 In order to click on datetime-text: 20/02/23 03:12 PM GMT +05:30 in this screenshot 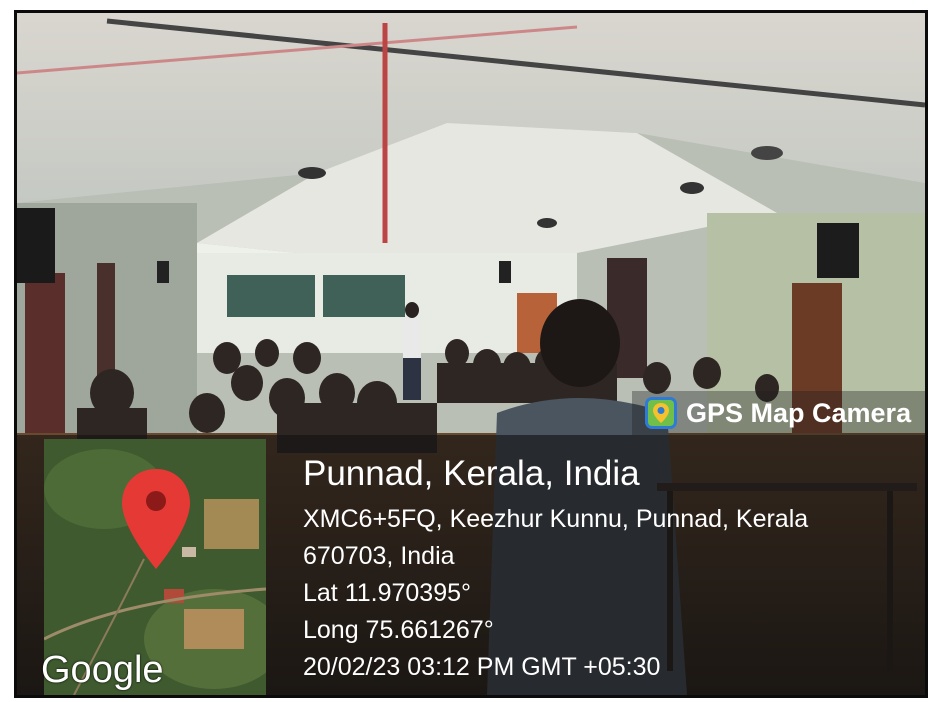, I will do `click(482, 667)`.